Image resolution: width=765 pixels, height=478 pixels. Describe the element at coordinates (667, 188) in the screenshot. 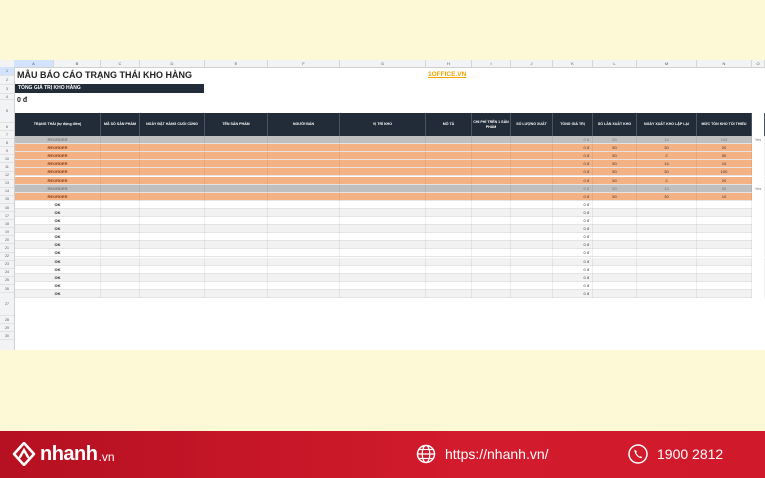

I see `cell-days: 14` at that location.